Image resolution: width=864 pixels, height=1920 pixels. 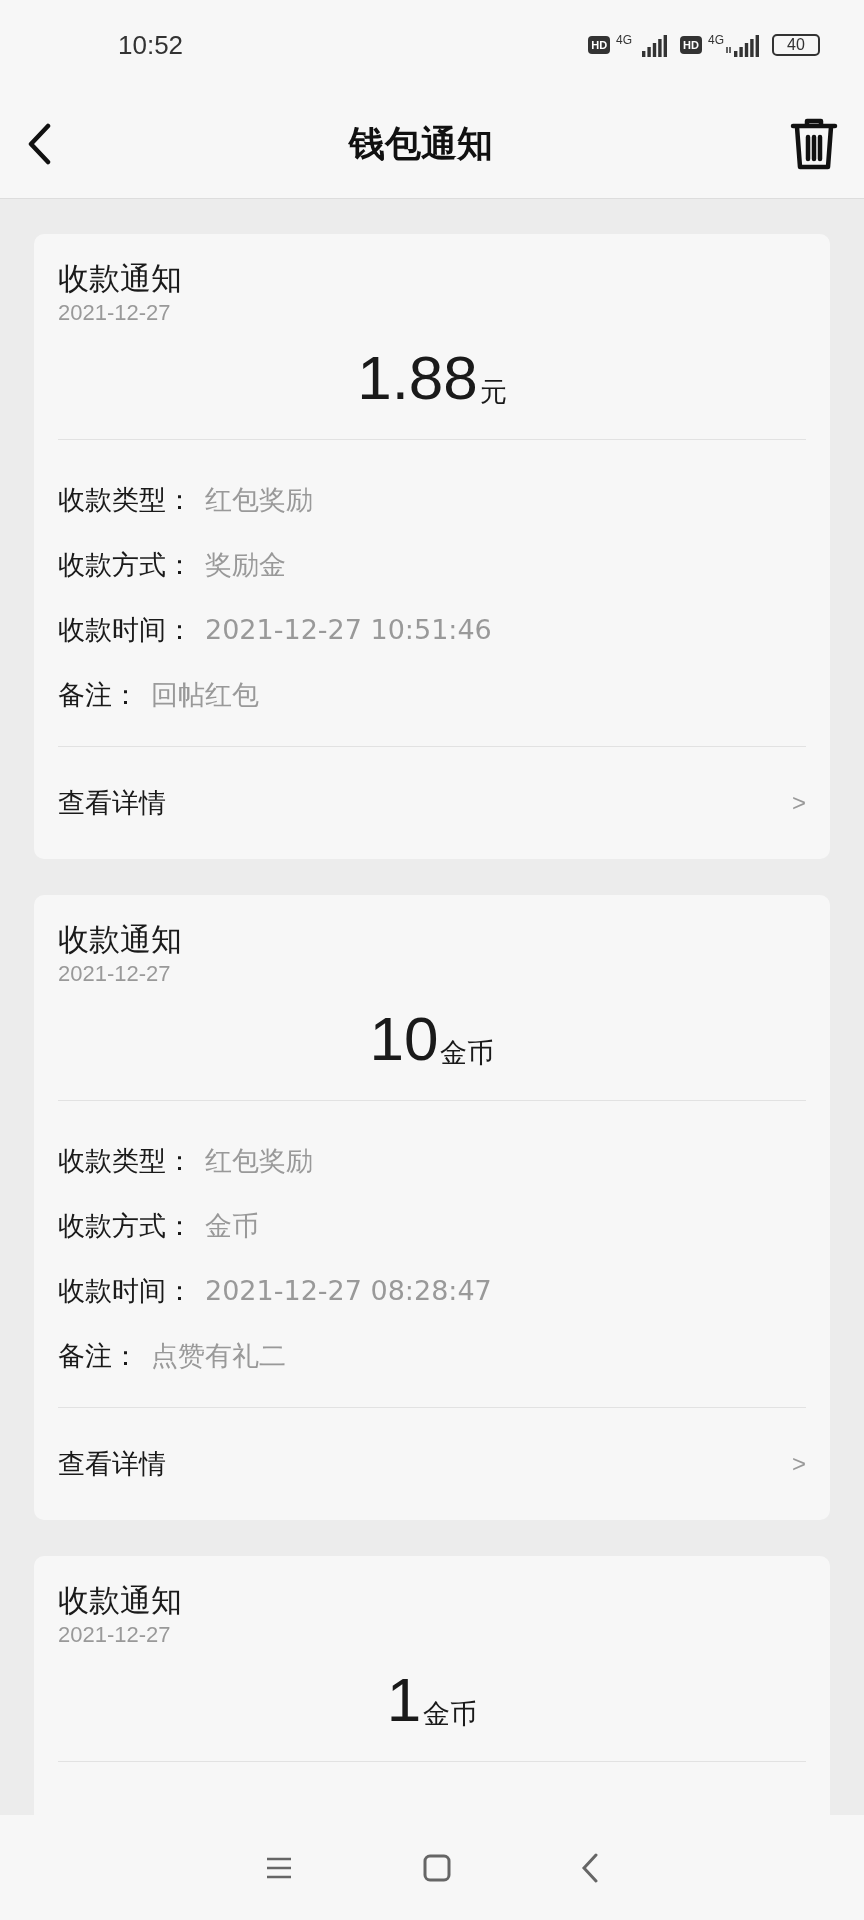 I want to click on field-value: 2021-12-27 10:51:46, so click(x=348, y=630).